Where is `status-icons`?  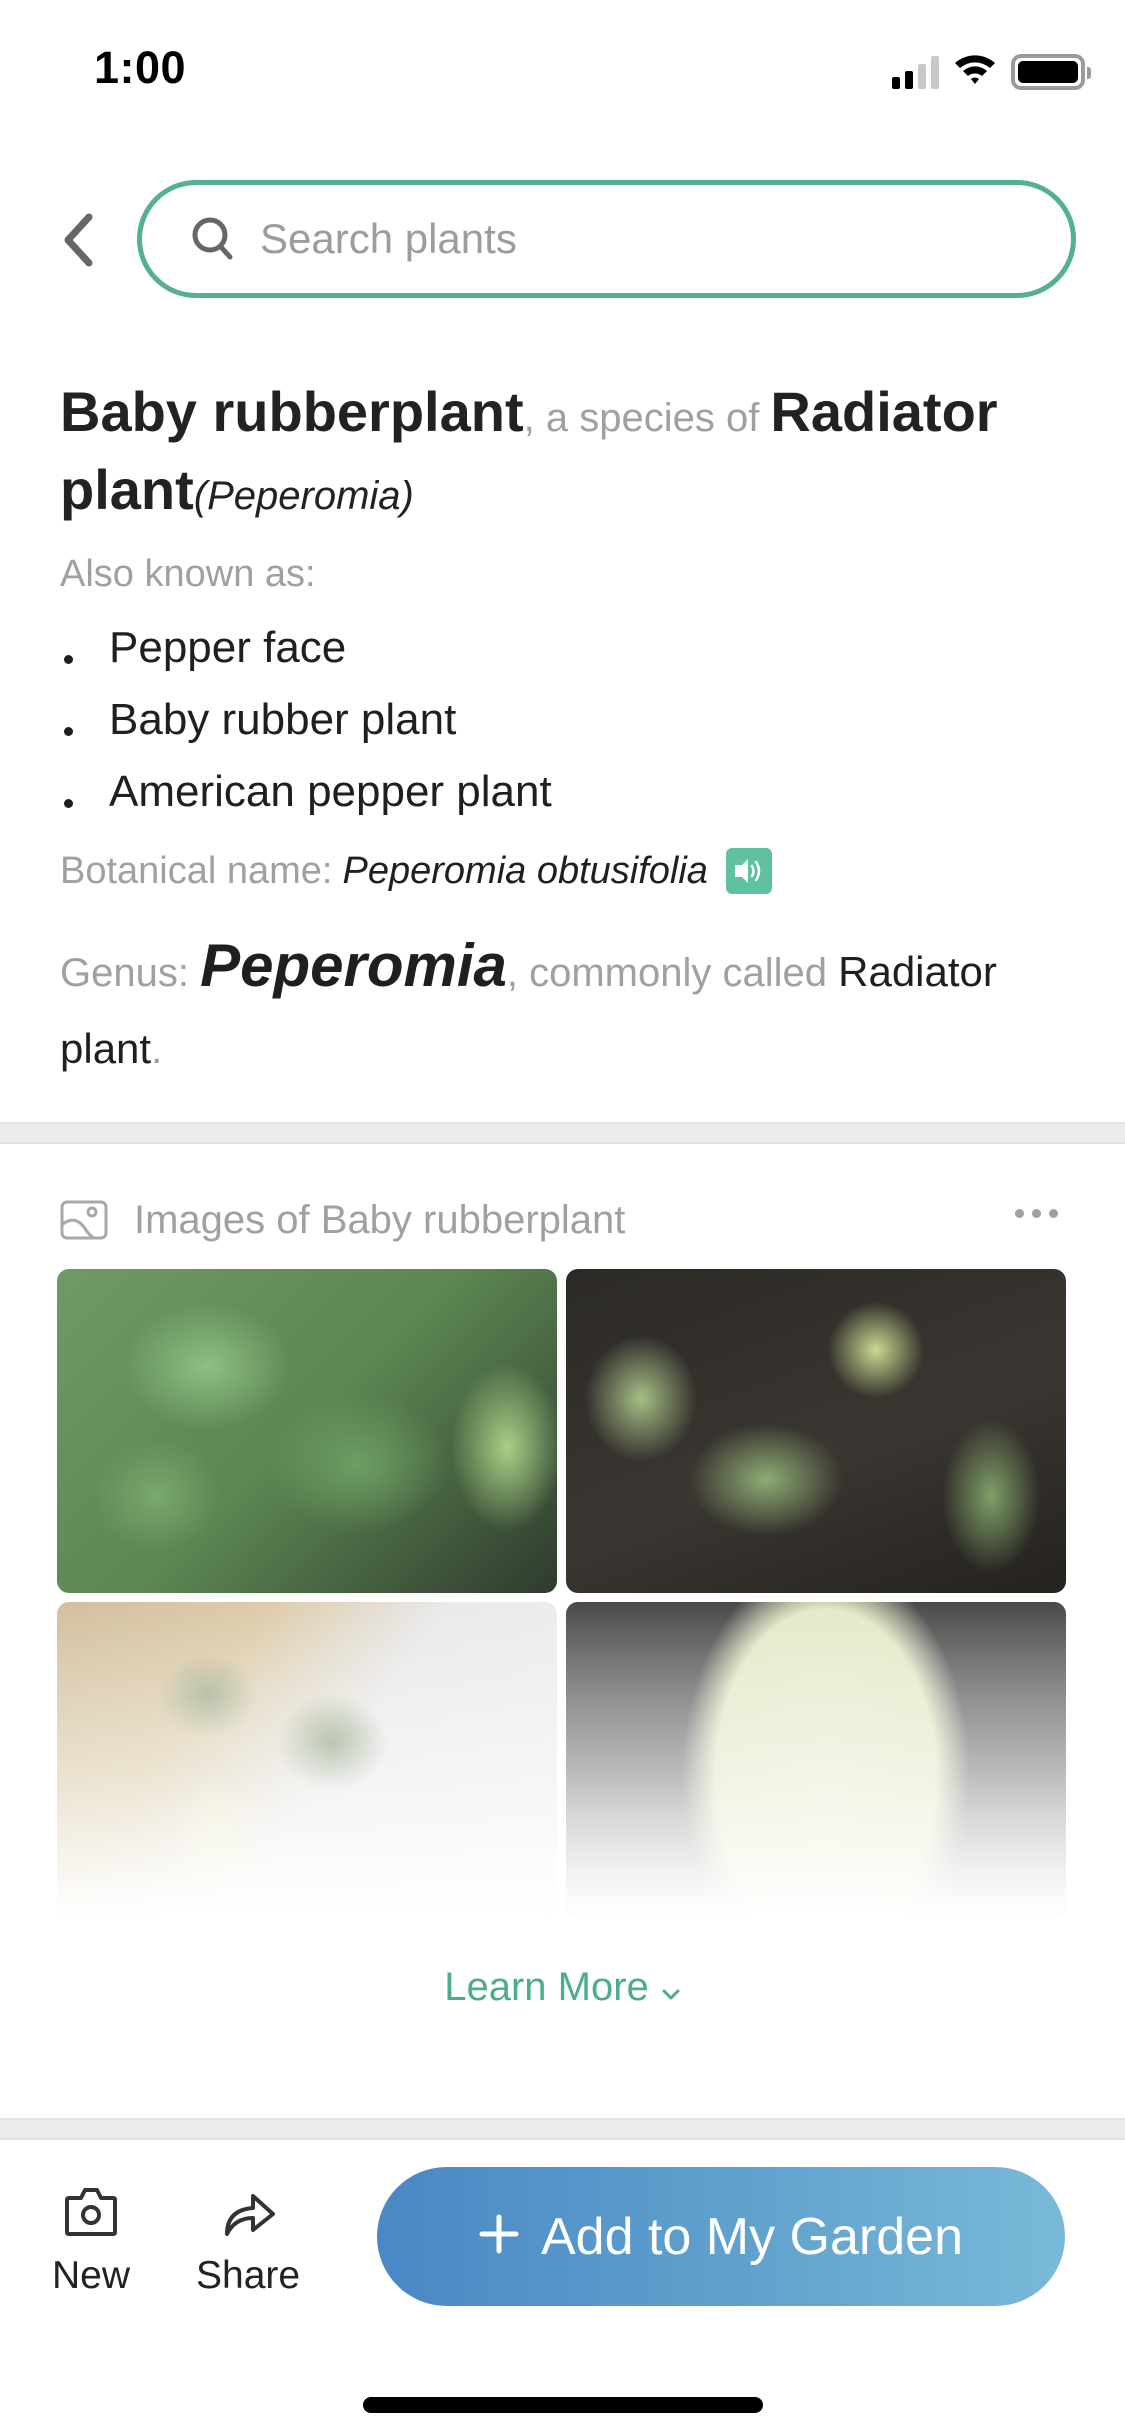
status-icons is located at coordinates (991, 71).